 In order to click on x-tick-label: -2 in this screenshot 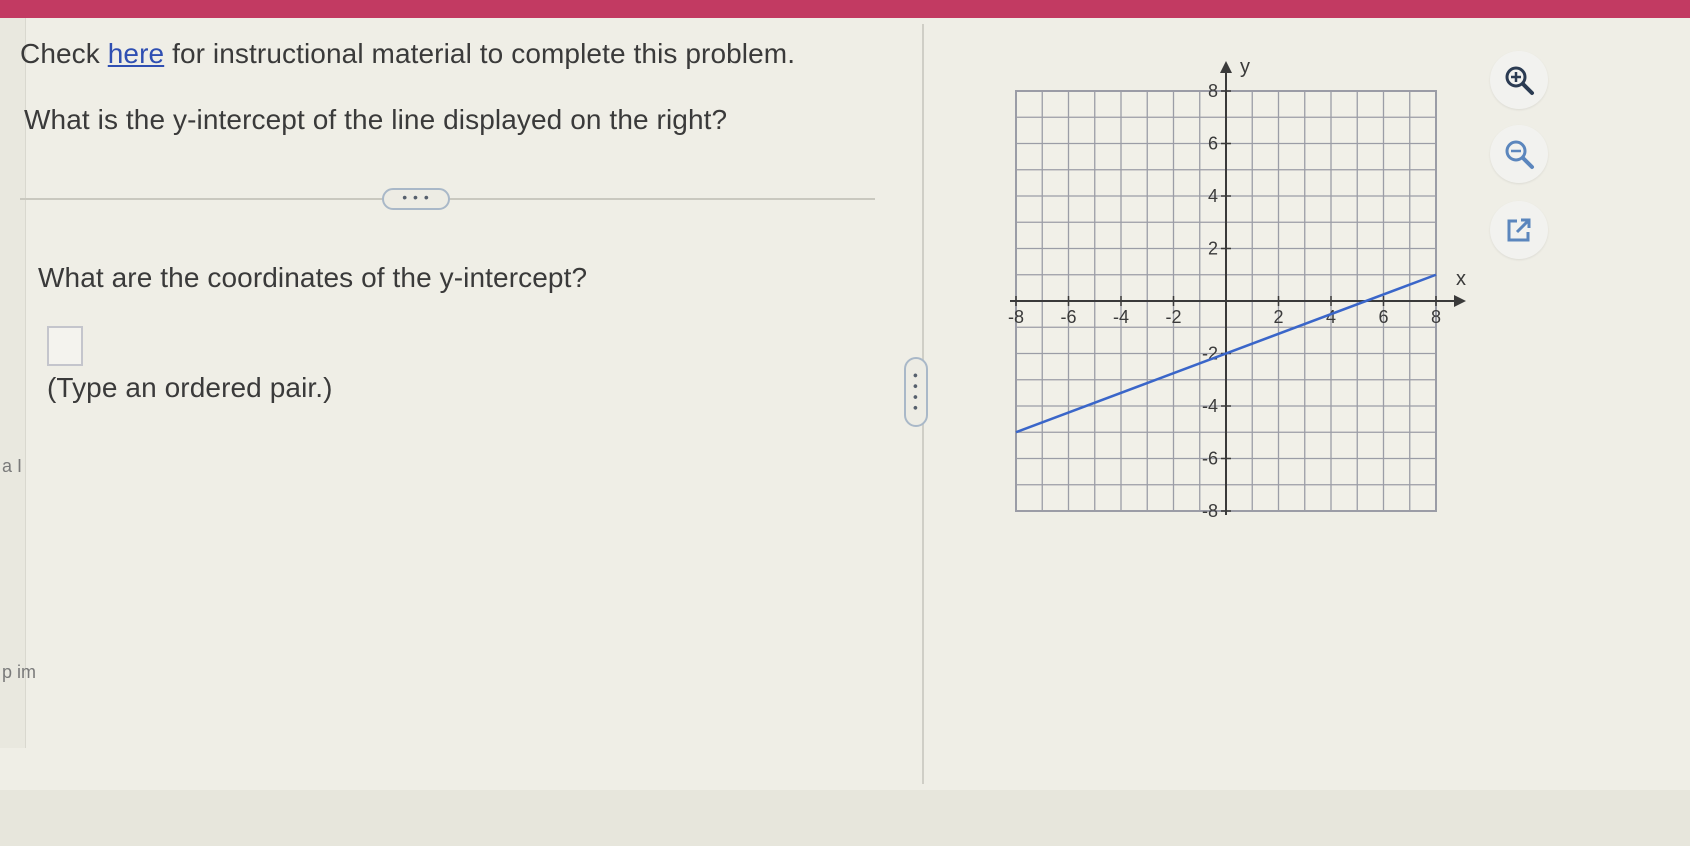, I will do `click(1173, 317)`.